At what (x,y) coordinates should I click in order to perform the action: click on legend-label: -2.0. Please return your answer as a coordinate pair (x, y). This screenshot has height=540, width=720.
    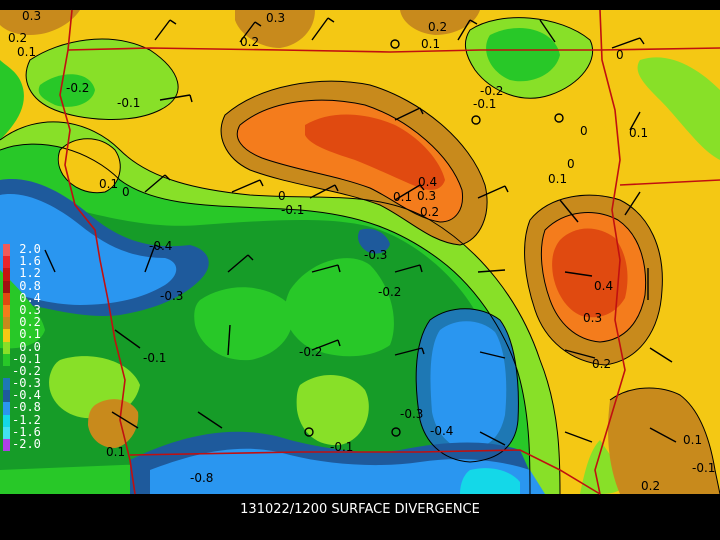
    Looking at the image, I should click on (26, 444).